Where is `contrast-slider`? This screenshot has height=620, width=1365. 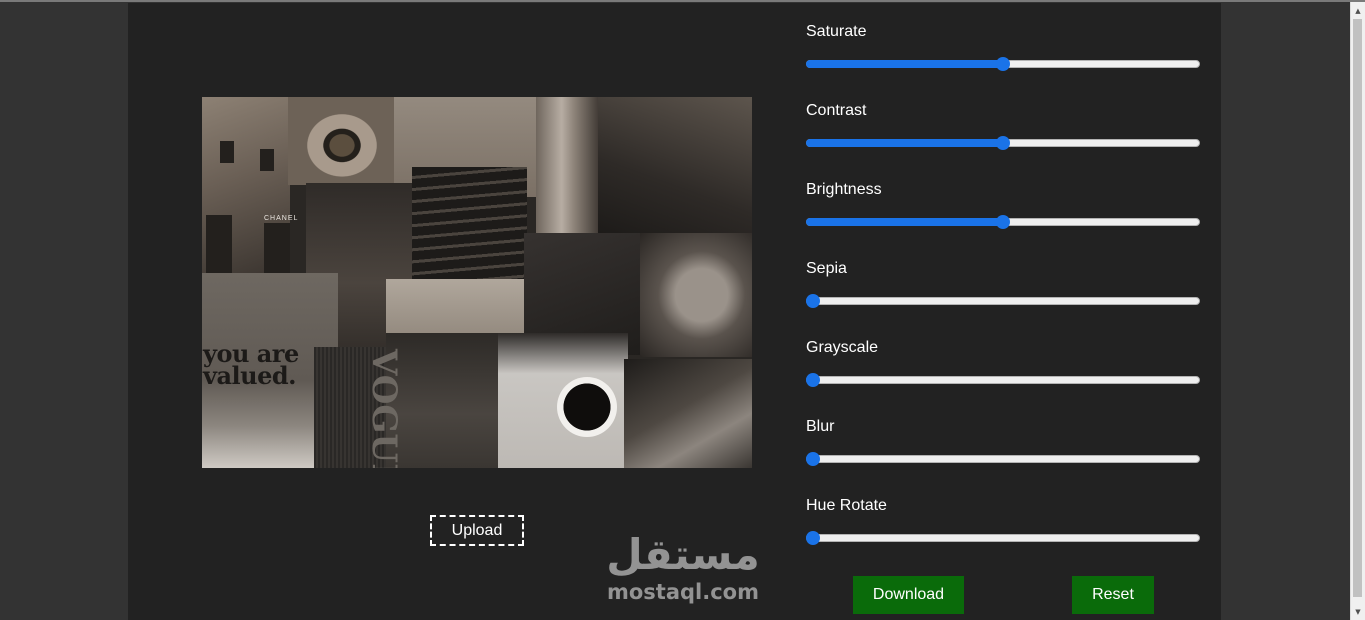
contrast-slider is located at coordinates (1003, 143).